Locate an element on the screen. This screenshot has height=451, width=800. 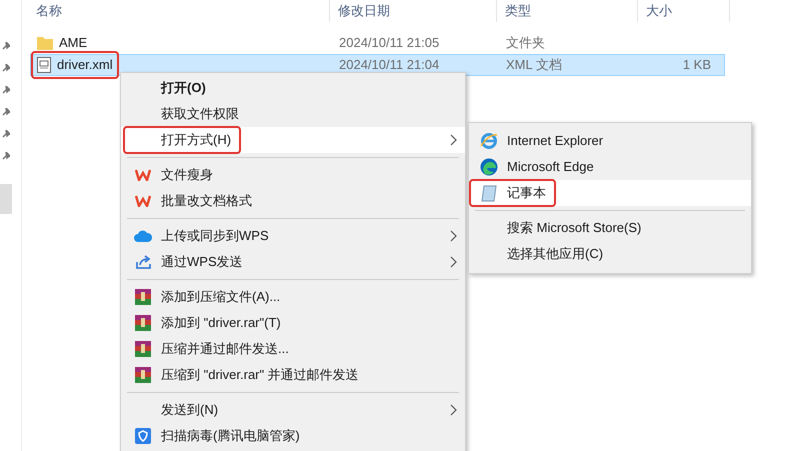
menu-item-label: 打开(O) is located at coordinates (183, 88).